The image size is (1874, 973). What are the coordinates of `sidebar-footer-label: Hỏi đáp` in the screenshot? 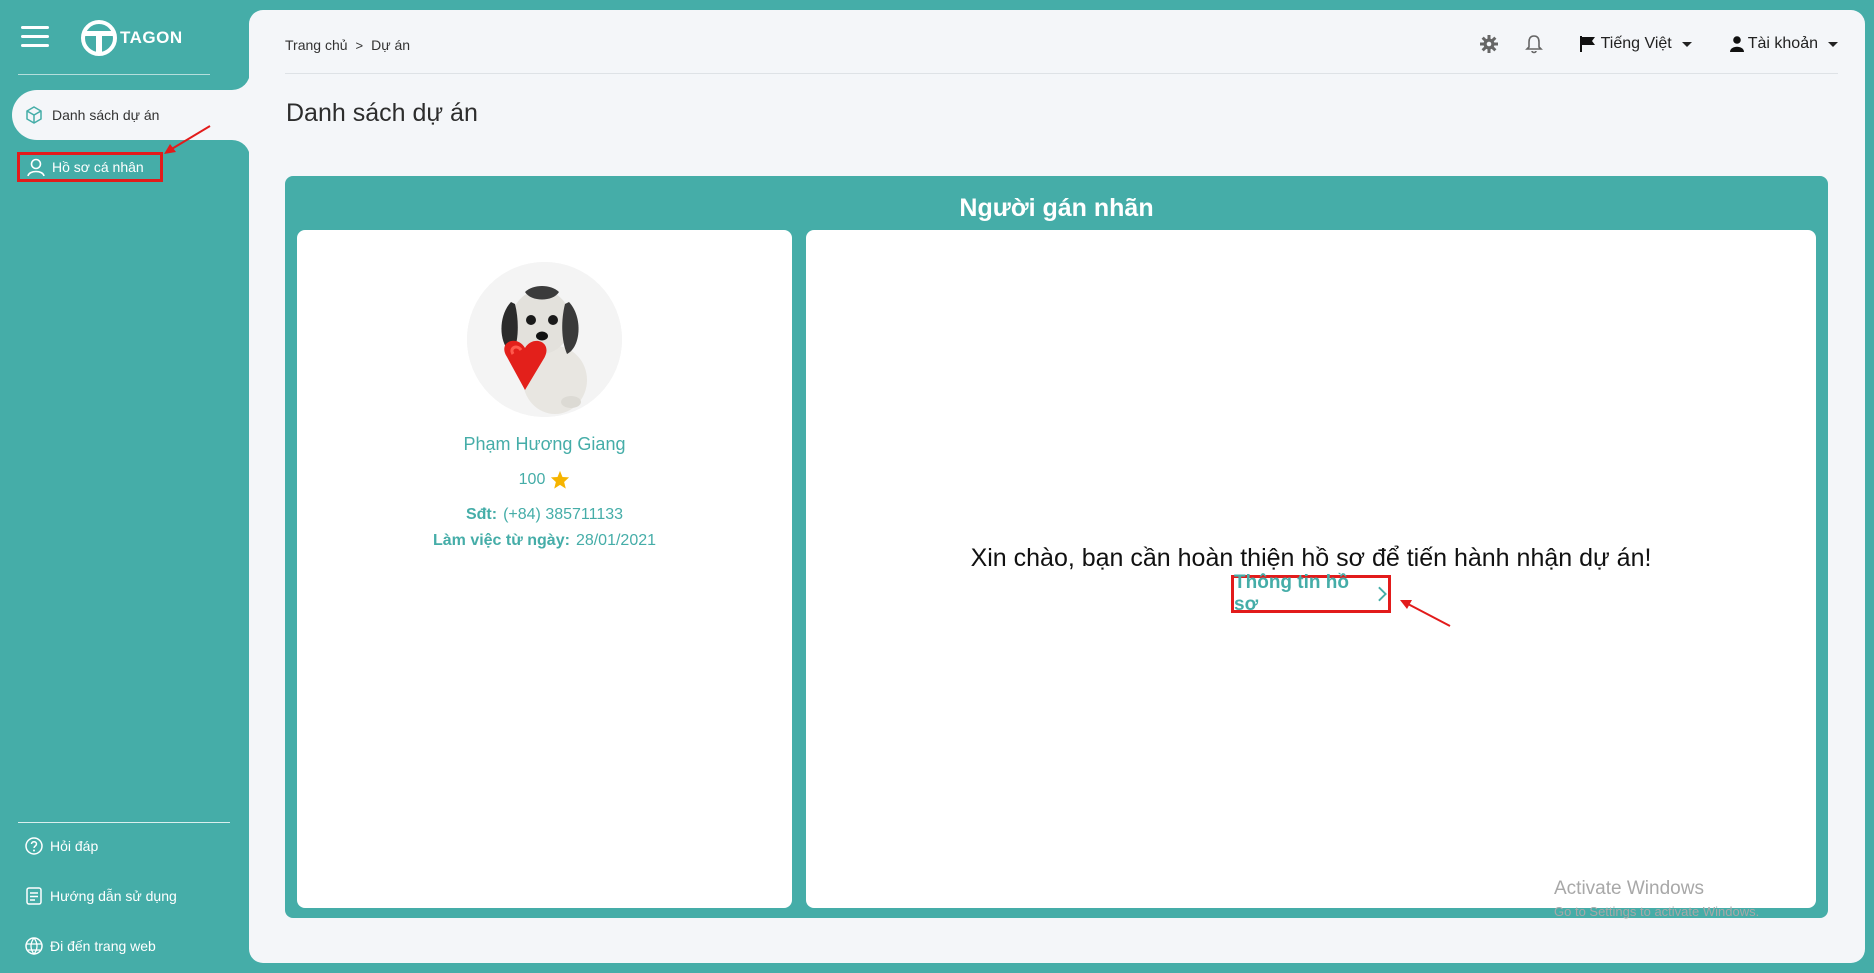 It's located at (74, 846).